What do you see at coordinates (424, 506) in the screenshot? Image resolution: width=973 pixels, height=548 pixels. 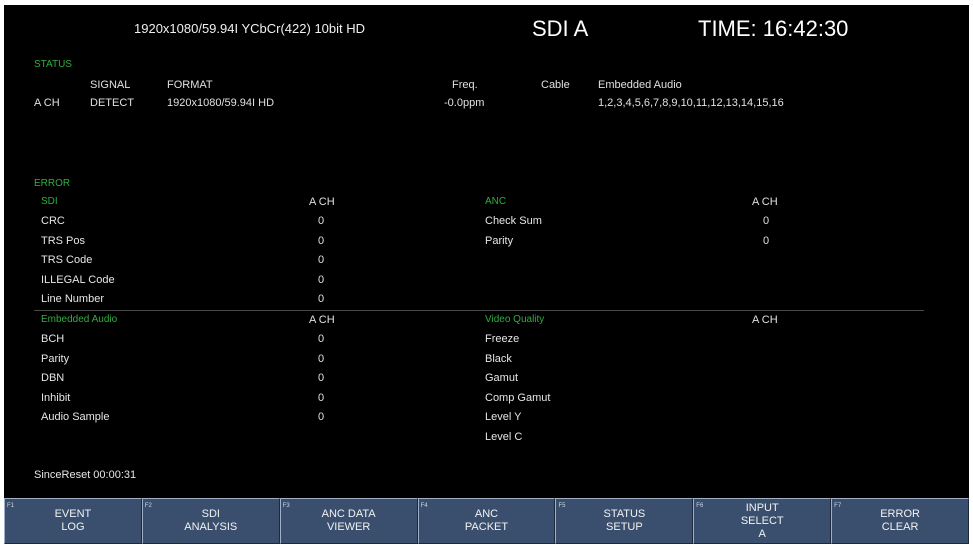 I see `fkey-number: F4` at bounding box center [424, 506].